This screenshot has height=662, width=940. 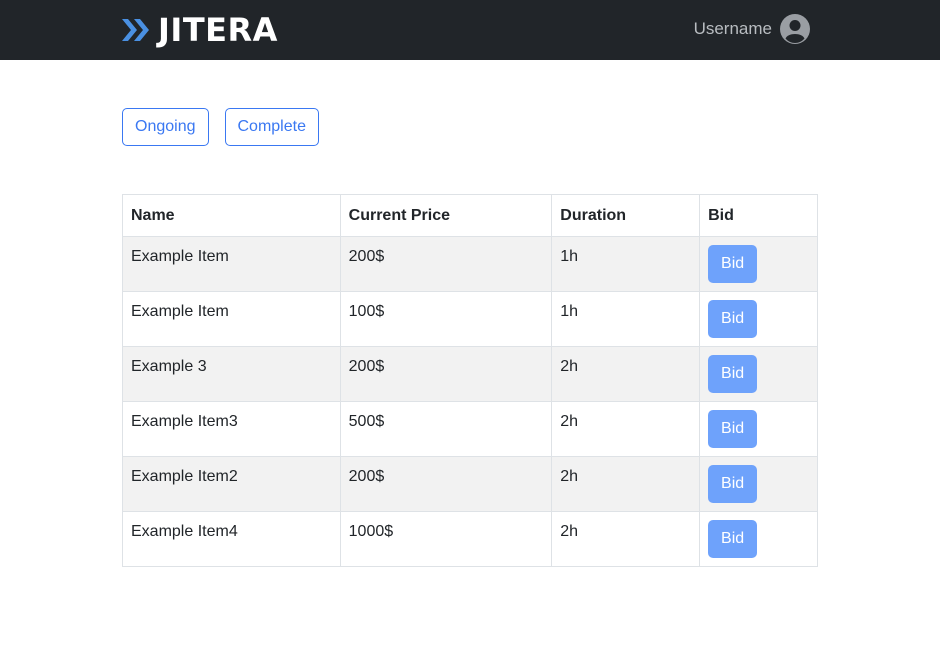 I want to click on double-chevron-icon, so click(x=135, y=30).